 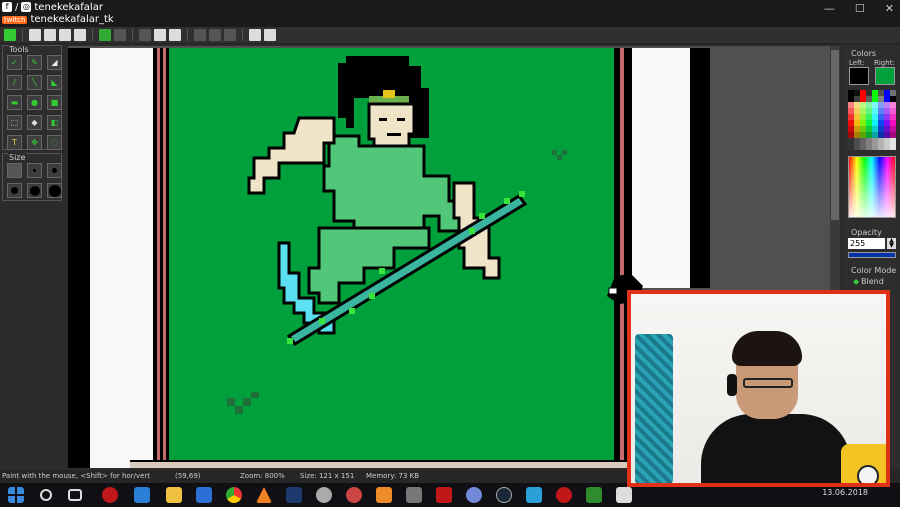 What do you see at coordinates (46, 495) in the screenshot?
I see `search-icon` at bounding box center [46, 495].